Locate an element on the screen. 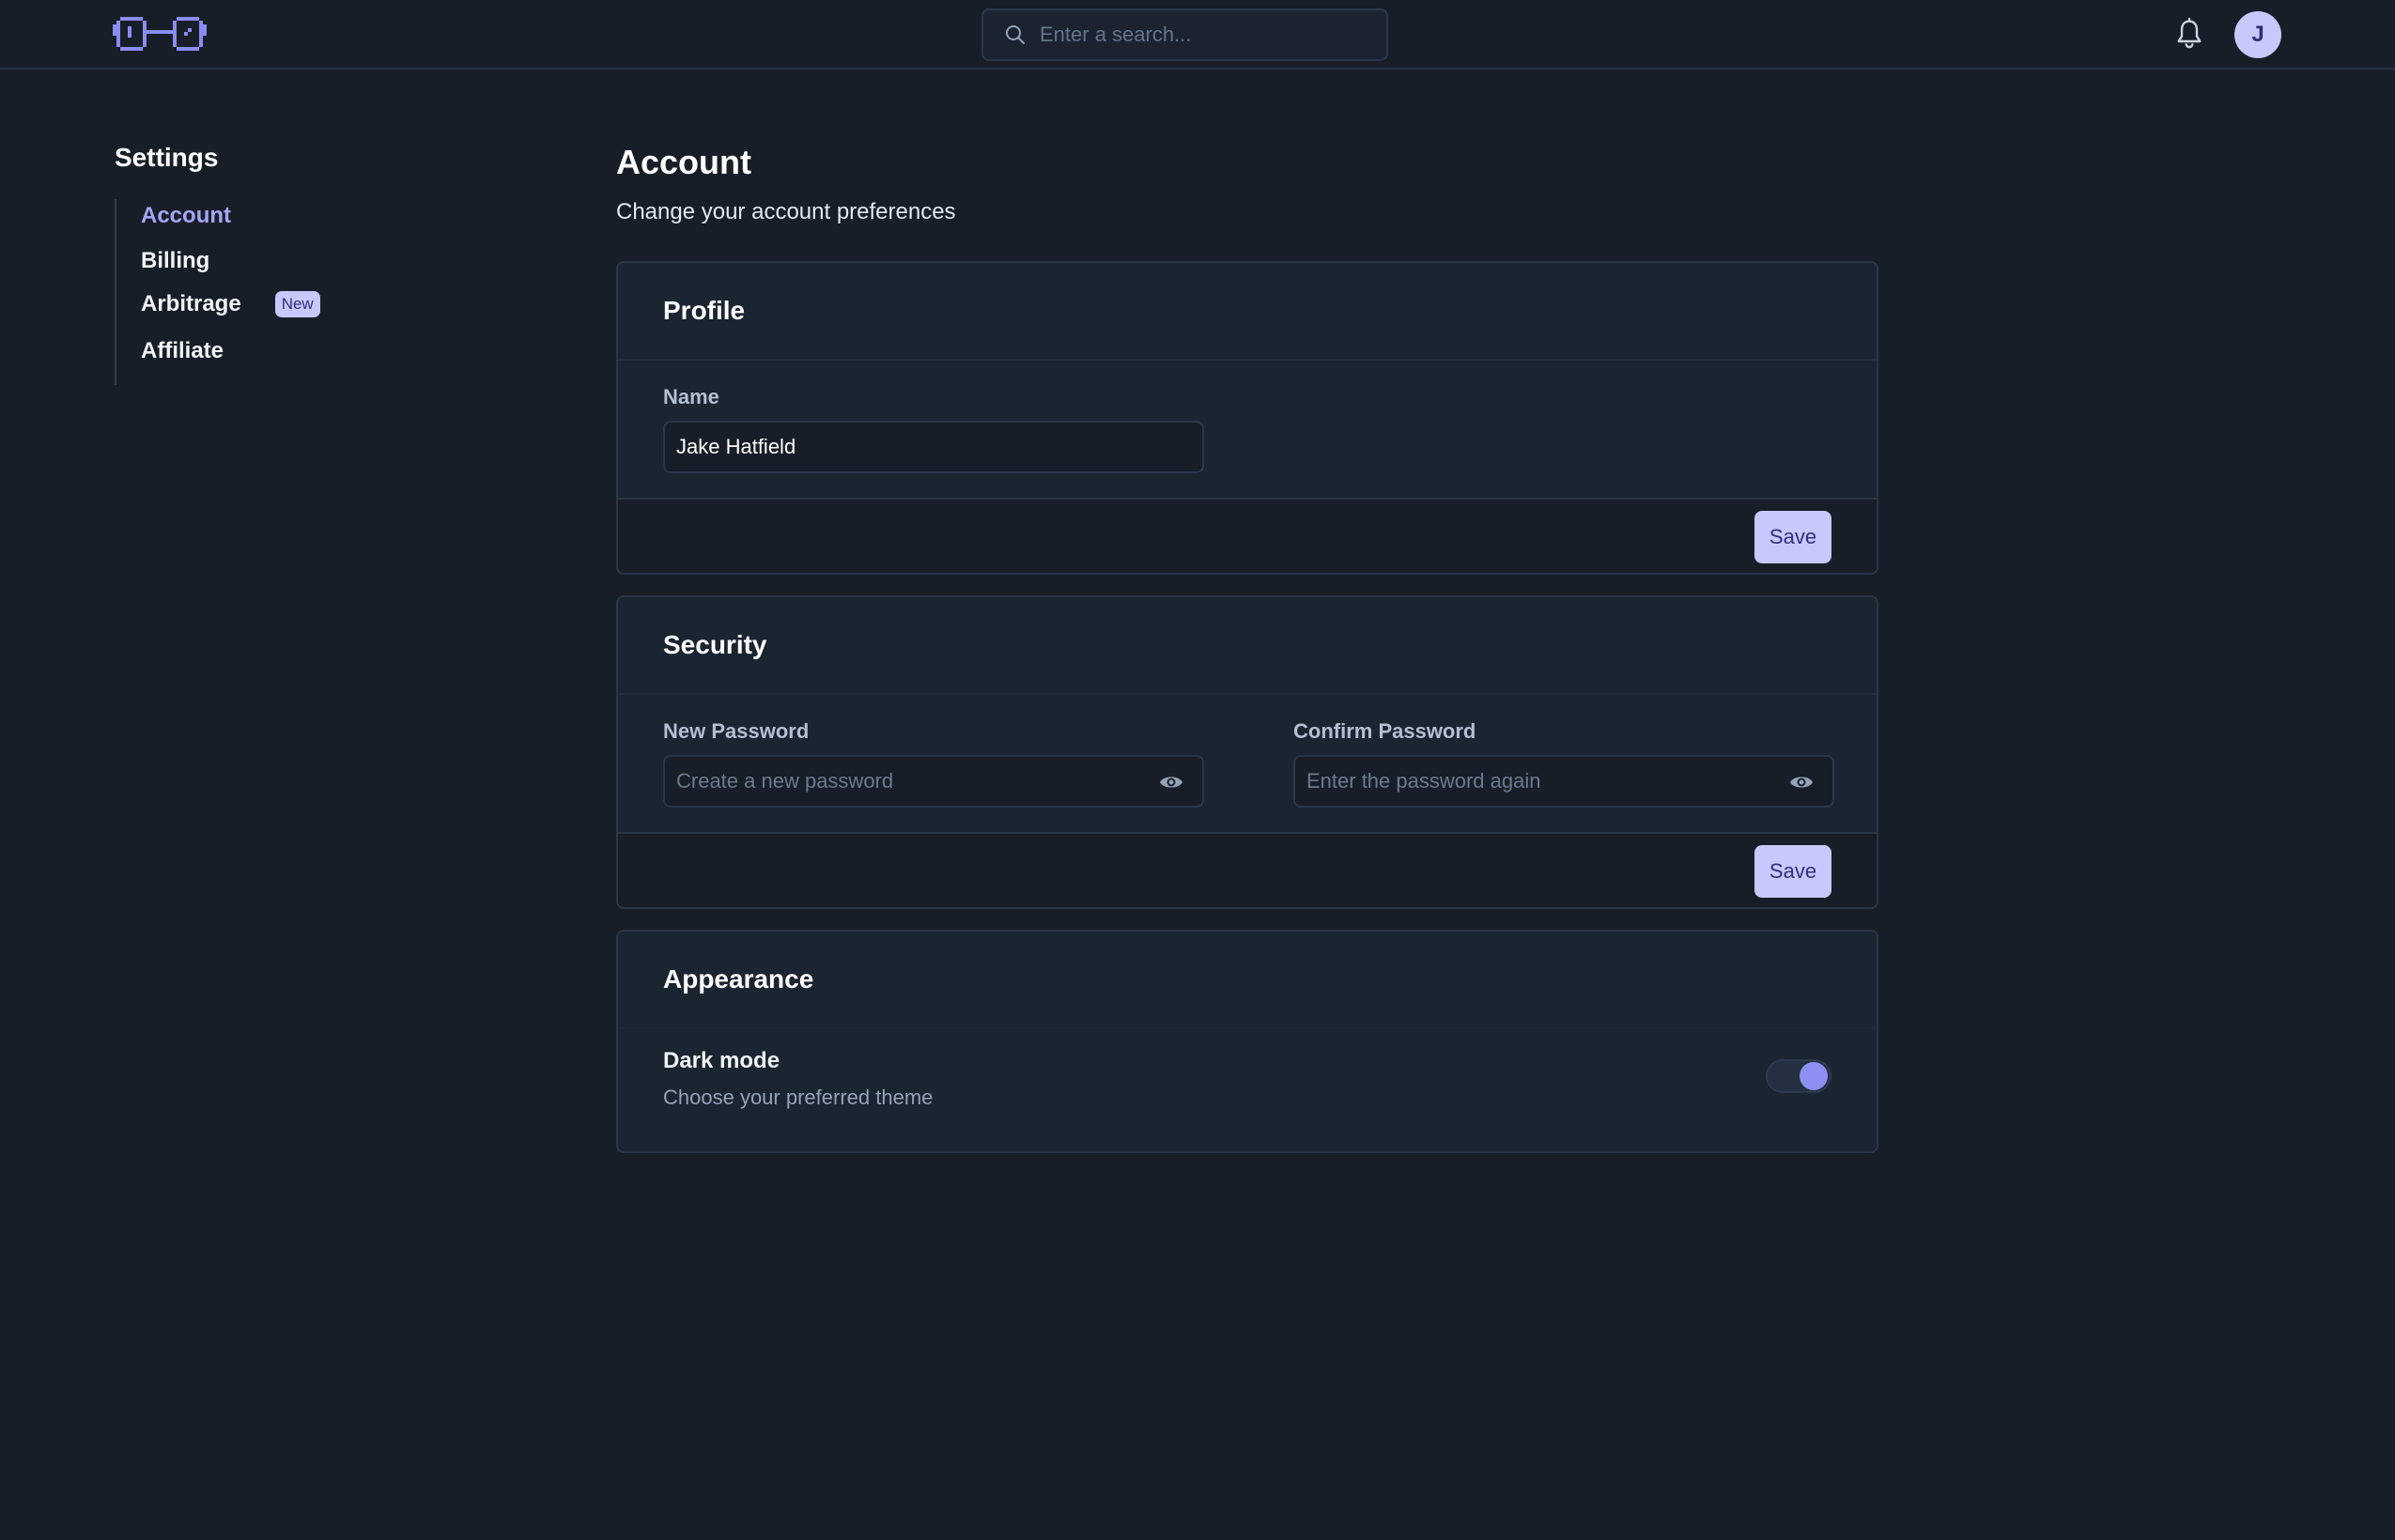 The image size is (2395, 1540). name-field is located at coordinates (933, 447).